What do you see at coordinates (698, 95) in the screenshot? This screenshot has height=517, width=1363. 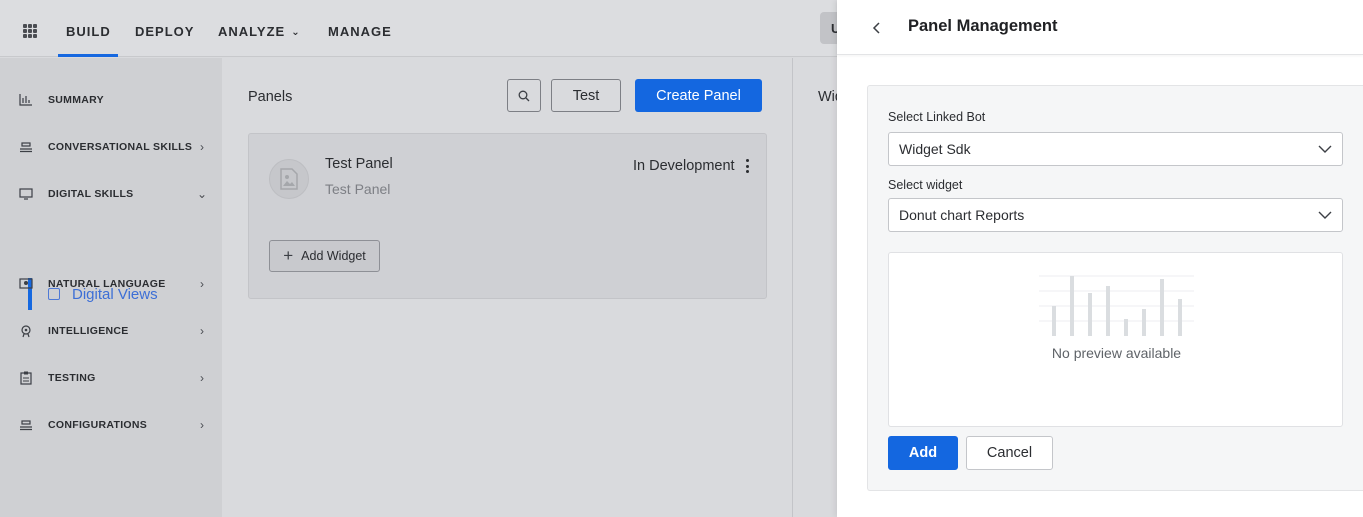 I see `create-panel-button: Create Panel` at bounding box center [698, 95].